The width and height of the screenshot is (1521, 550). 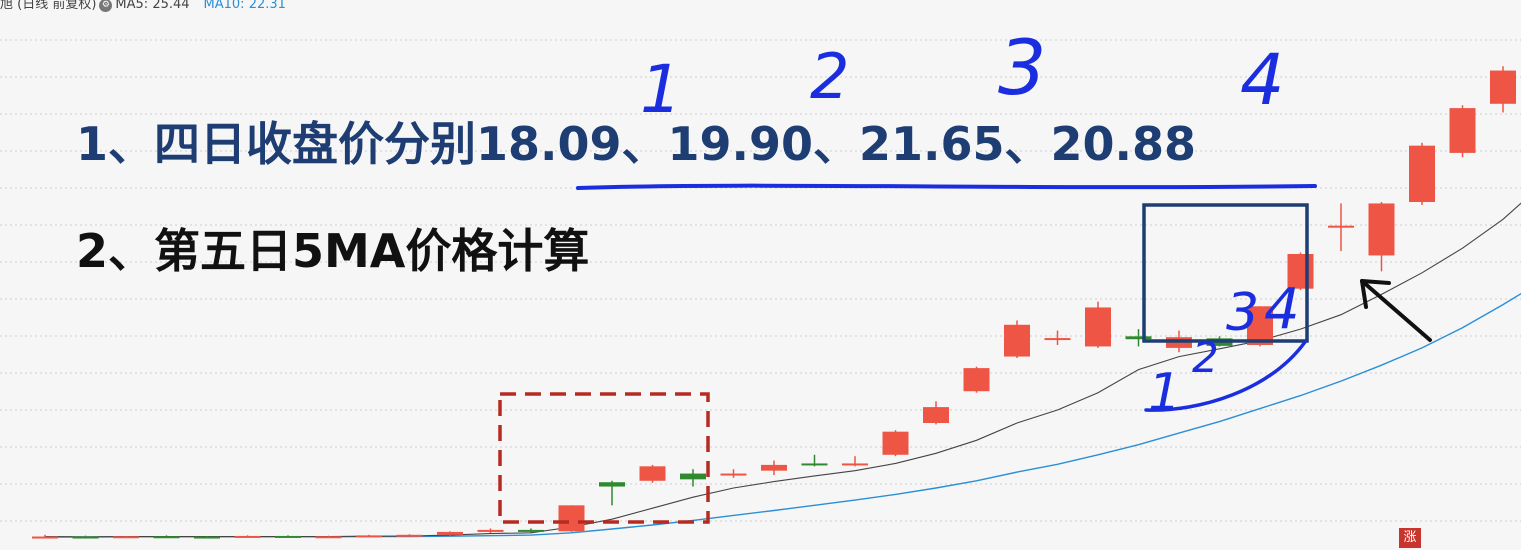 I want to click on settings-icon: ⚙, so click(x=106, y=6).